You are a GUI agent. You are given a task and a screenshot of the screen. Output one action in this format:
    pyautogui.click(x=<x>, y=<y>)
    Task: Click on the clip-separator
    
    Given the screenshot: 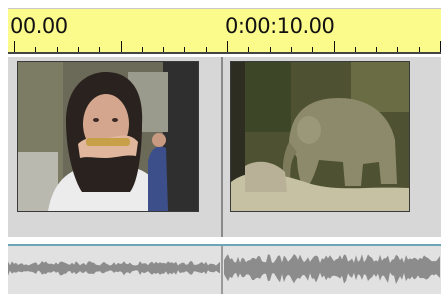 What is the action you would take?
    pyautogui.click(x=222, y=147)
    